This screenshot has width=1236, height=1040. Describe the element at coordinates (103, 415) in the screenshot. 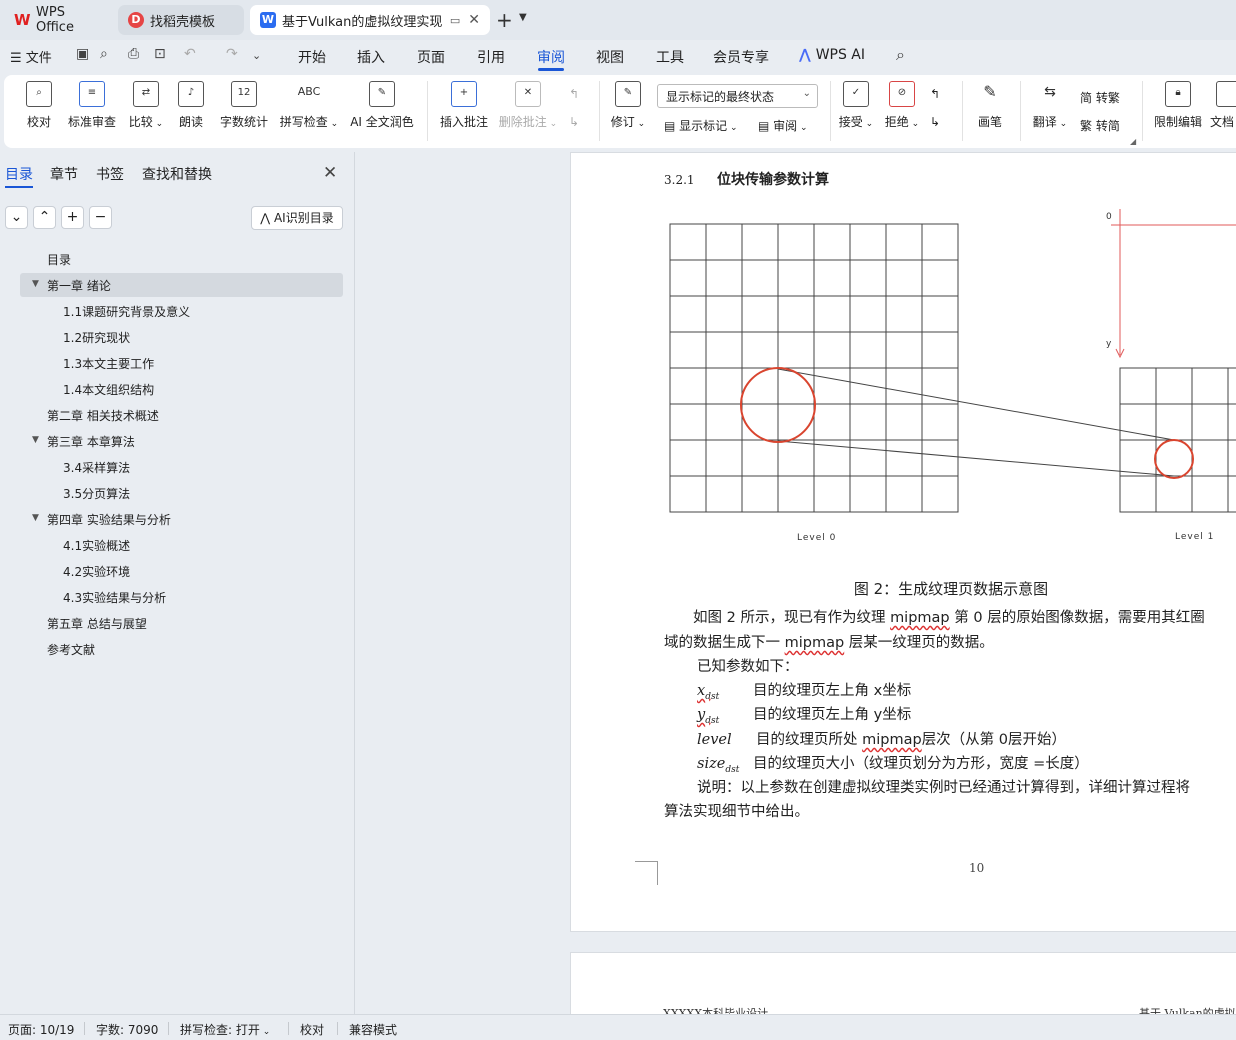

I see `toc-item: 第二章 相关技术概述` at that location.